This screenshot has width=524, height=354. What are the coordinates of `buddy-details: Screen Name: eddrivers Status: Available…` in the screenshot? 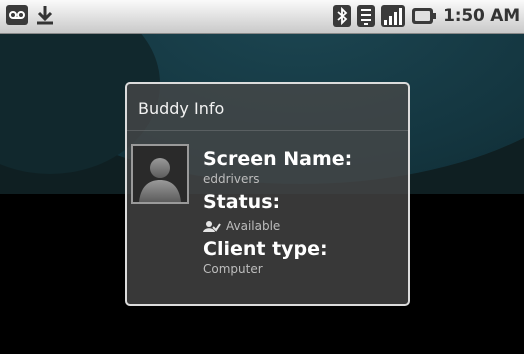 It's located at (277, 212).